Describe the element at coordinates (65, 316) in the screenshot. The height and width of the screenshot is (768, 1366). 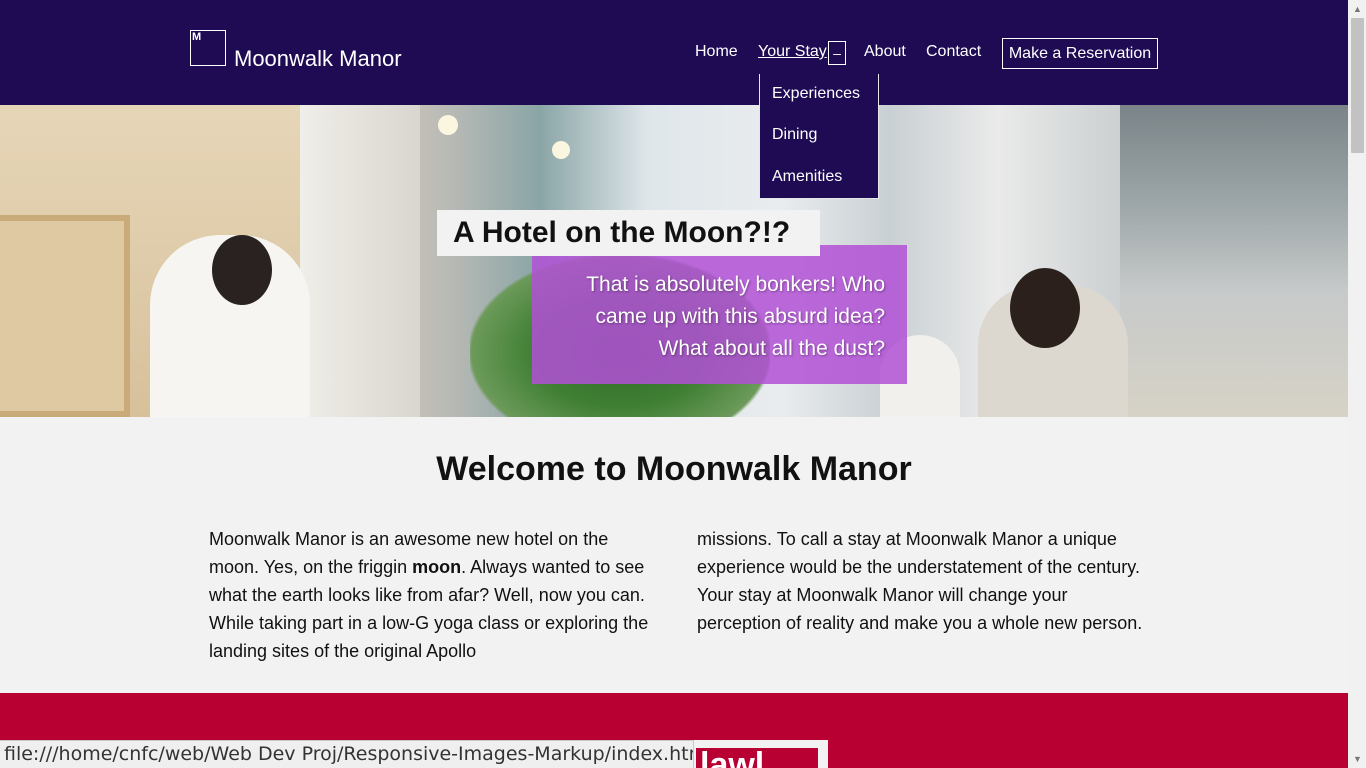
I see `hero-door` at that location.